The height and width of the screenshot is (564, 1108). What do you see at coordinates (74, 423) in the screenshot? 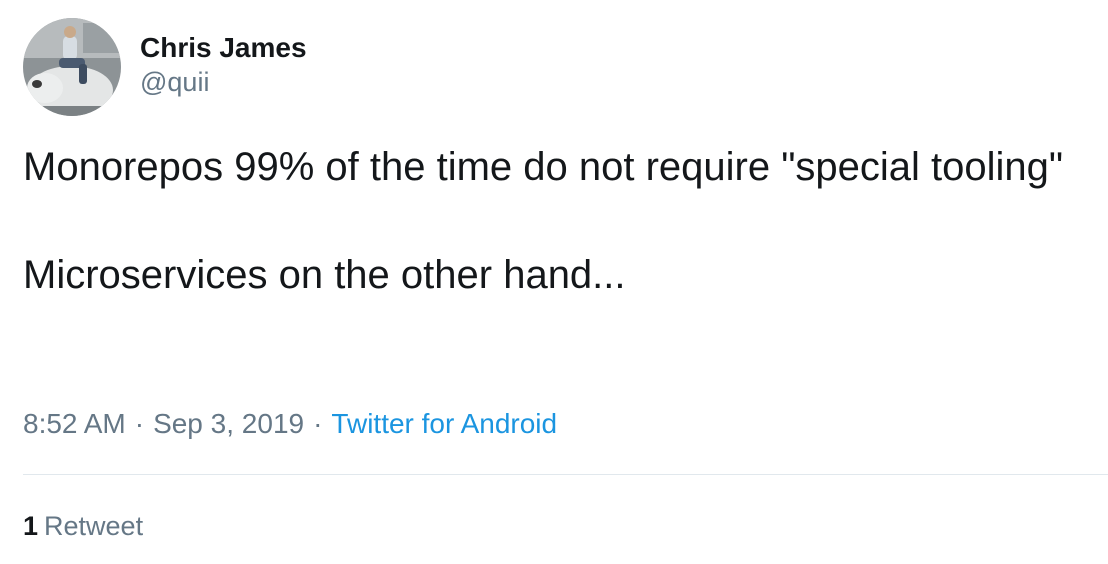
I see `tweet-time: 8:52 AM` at bounding box center [74, 423].